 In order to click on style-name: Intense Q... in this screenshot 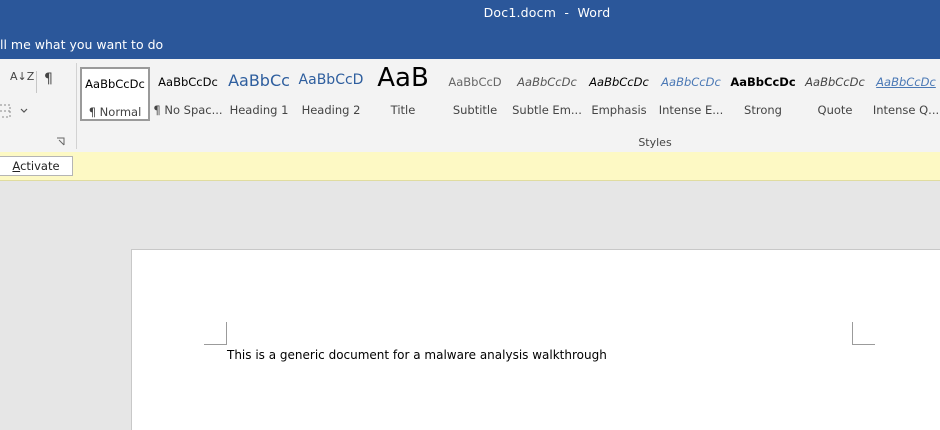, I will do `click(906, 110)`.